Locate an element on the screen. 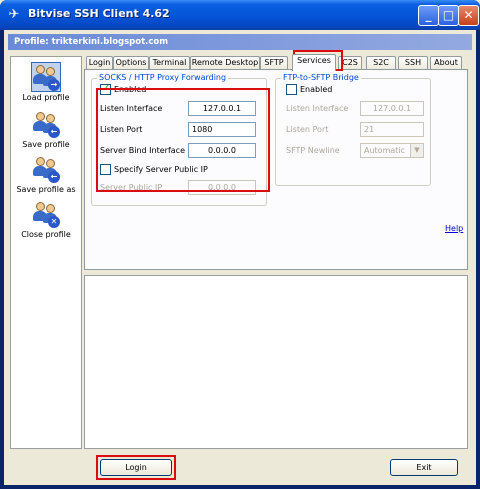 This screenshot has height=489, width=480. maximize-button: □ is located at coordinates (448, 15).